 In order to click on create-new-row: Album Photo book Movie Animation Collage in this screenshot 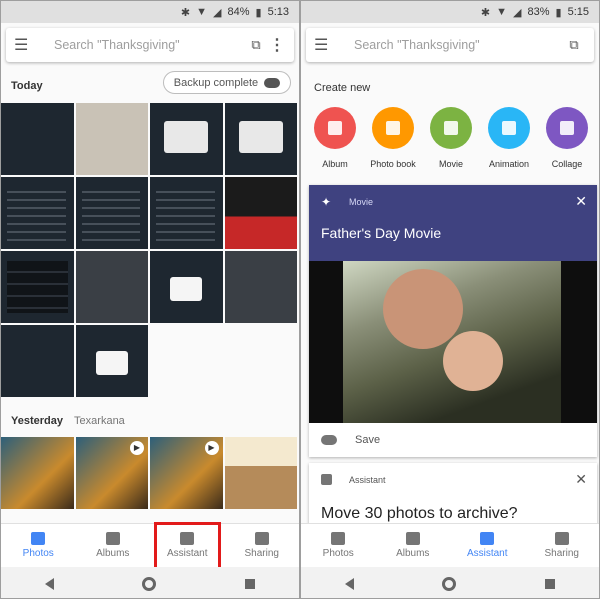, I will do `click(456, 138)`.